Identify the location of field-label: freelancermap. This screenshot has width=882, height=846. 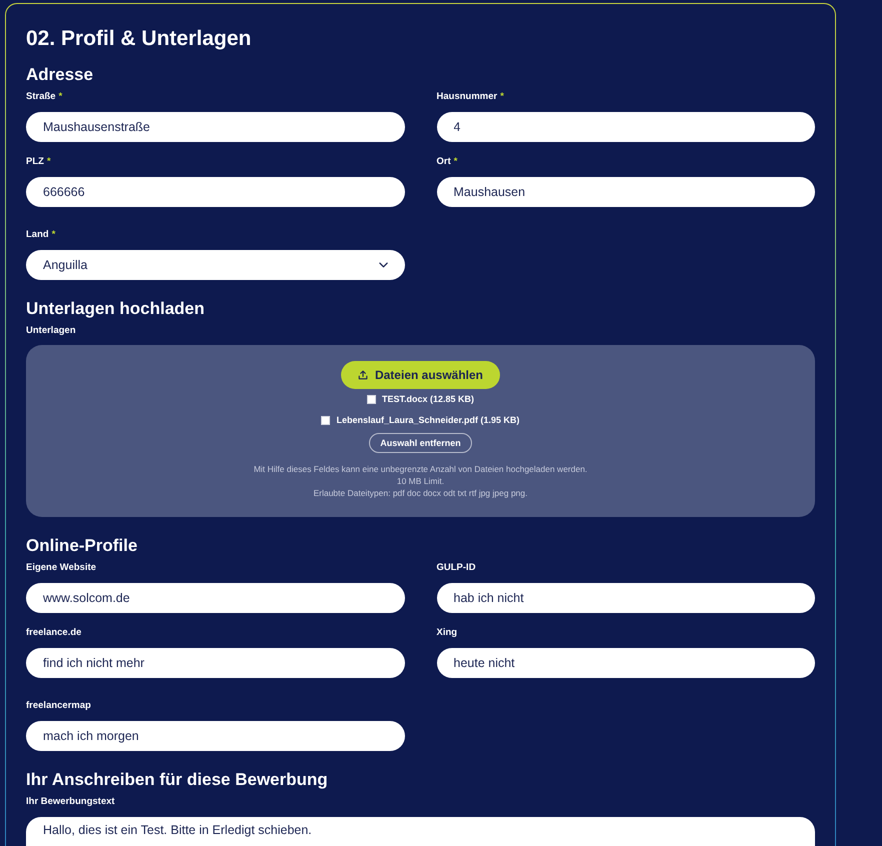
(59, 706).